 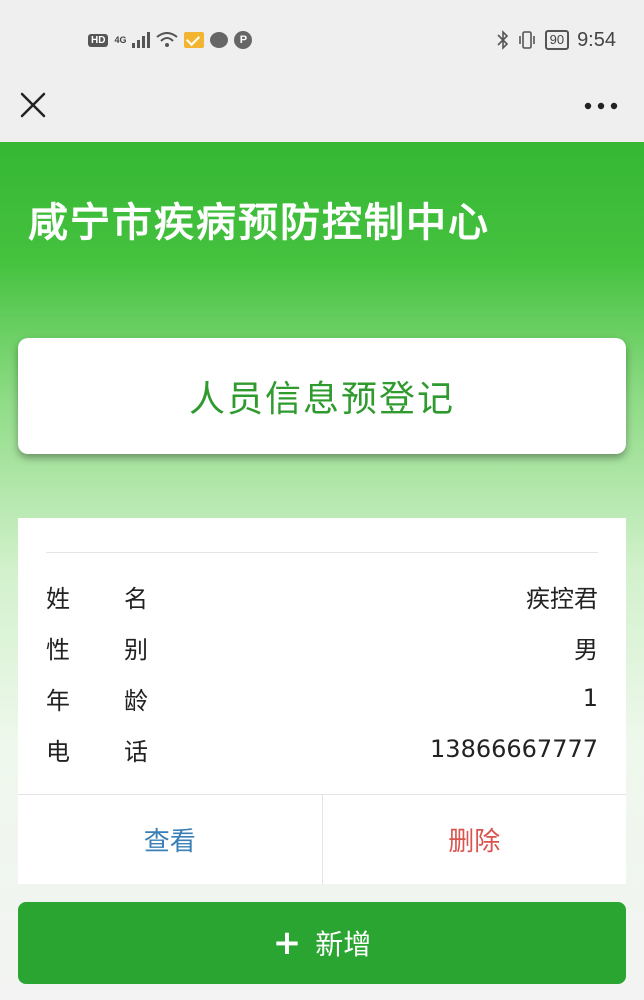 What do you see at coordinates (526, 40) in the screenshot?
I see `vibrate-icon` at bounding box center [526, 40].